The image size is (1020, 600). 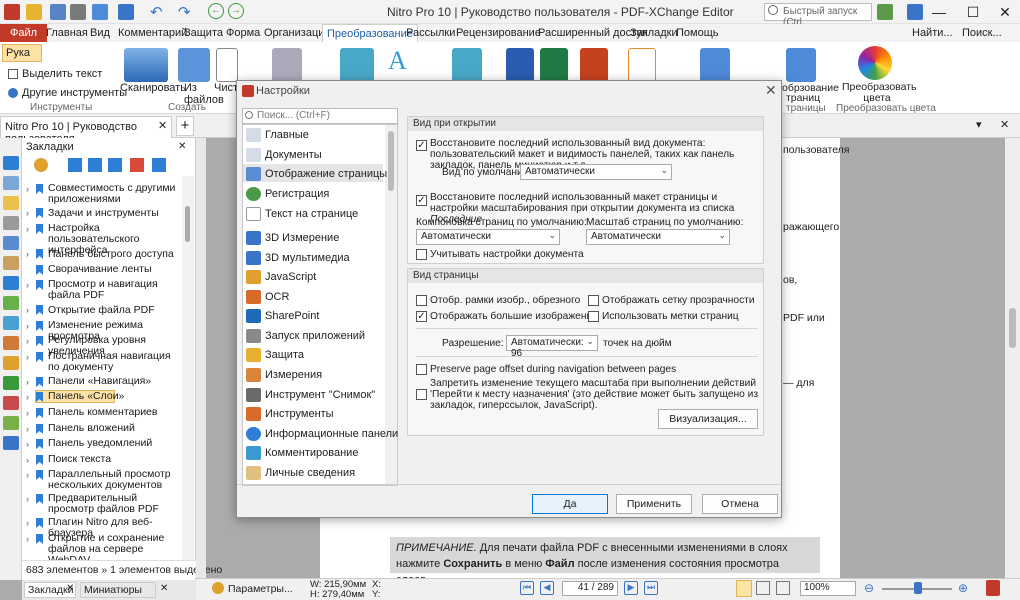 What do you see at coordinates (421, 394) in the screenshot?
I see `zoom-lock-checkbox` at bounding box center [421, 394].